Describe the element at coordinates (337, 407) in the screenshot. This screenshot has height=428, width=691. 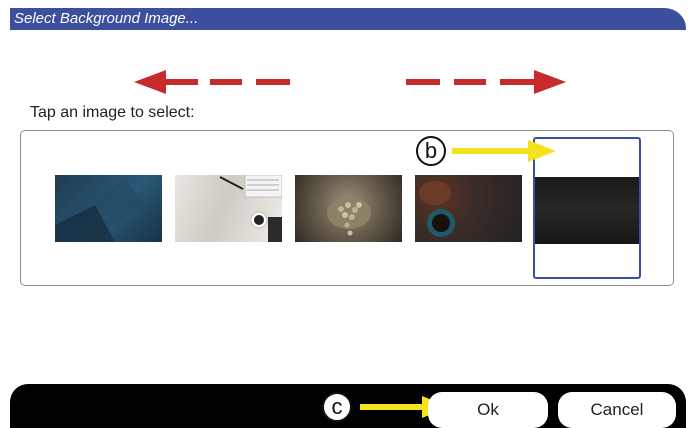
I see `annotation-c-marker: c` at that location.